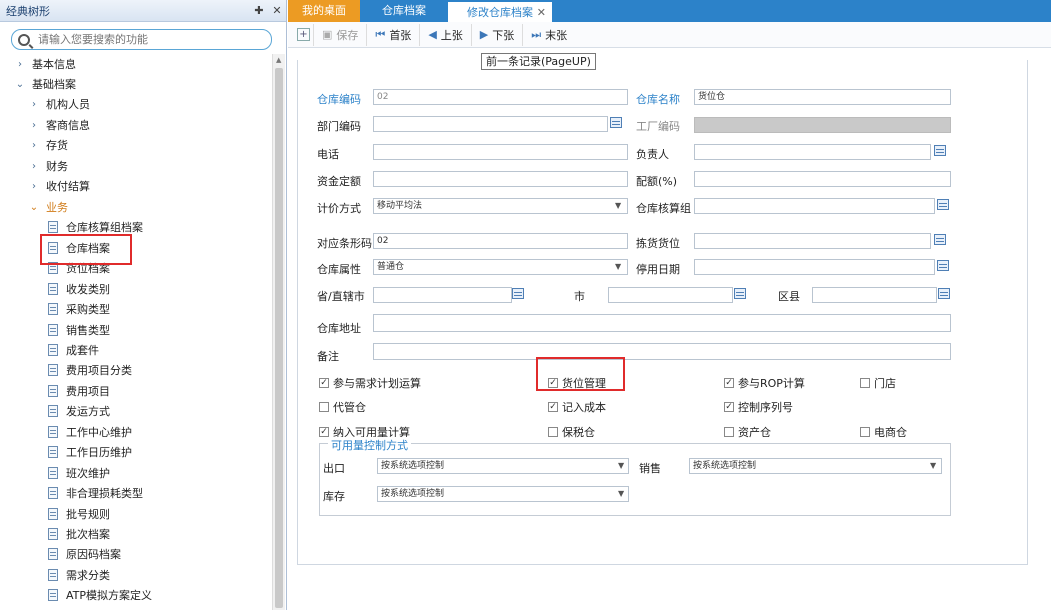  I want to click on tree-item-settlement: › 收付结算, so click(59, 186).